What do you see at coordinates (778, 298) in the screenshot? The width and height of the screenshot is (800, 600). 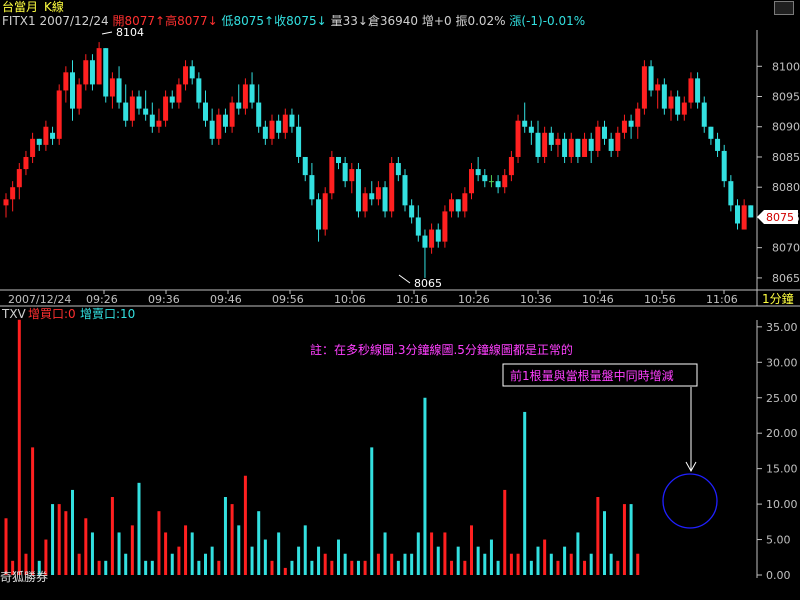 I see `interval-label: 1分鐘` at bounding box center [778, 298].